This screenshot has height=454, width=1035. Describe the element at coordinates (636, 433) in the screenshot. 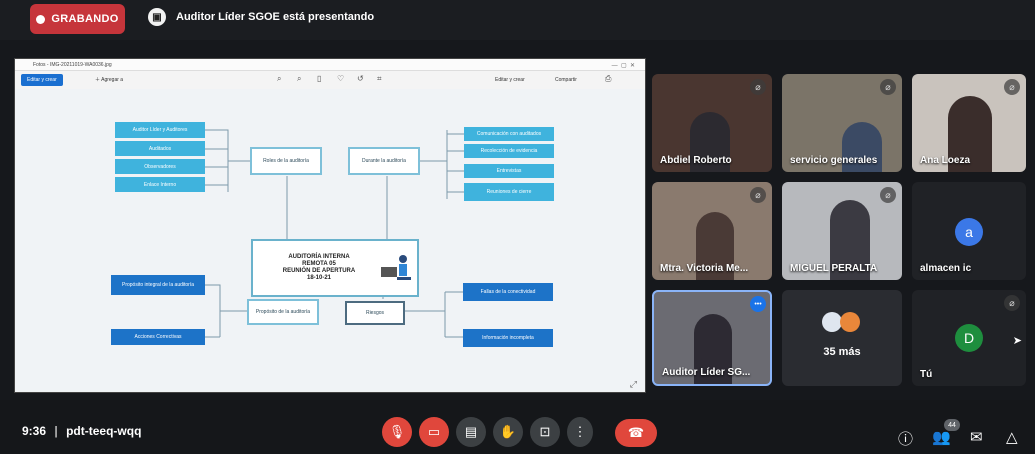

I see `hang-up-icon: ☎` at that location.